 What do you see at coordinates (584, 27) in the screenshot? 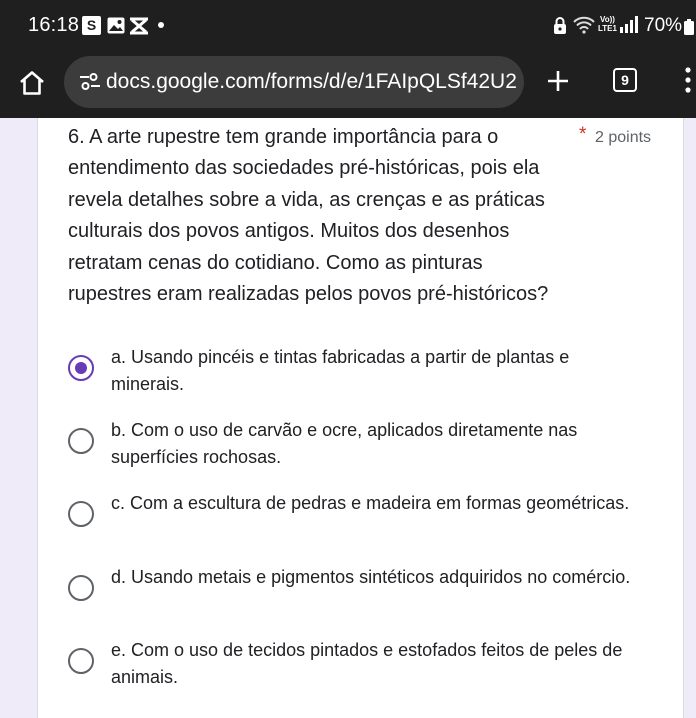
I see `wifi-icon` at bounding box center [584, 27].